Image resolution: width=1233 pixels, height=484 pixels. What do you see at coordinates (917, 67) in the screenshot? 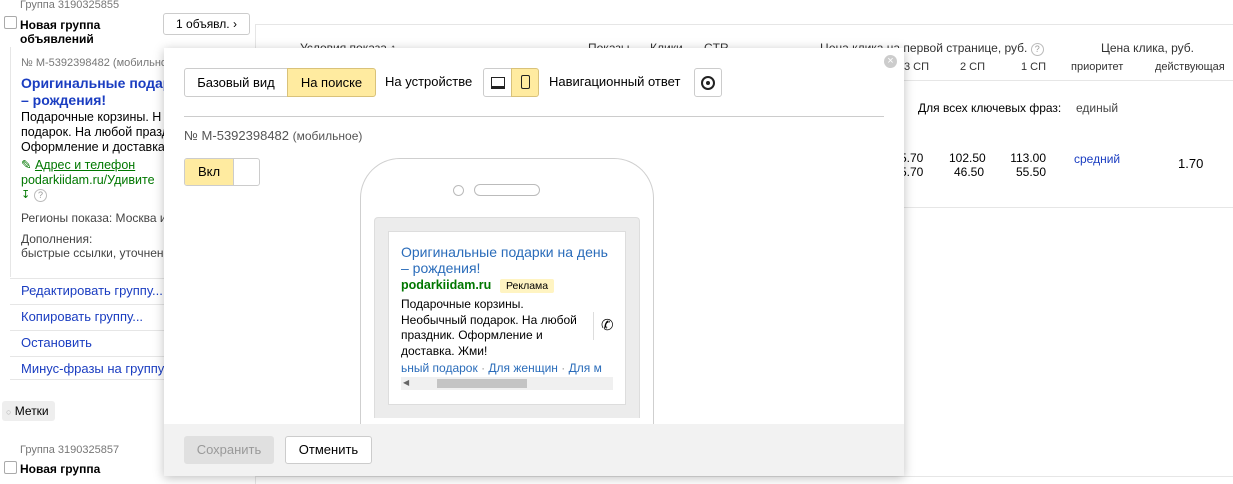
I see `header-sp3: 3 СП` at bounding box center [917, 67].